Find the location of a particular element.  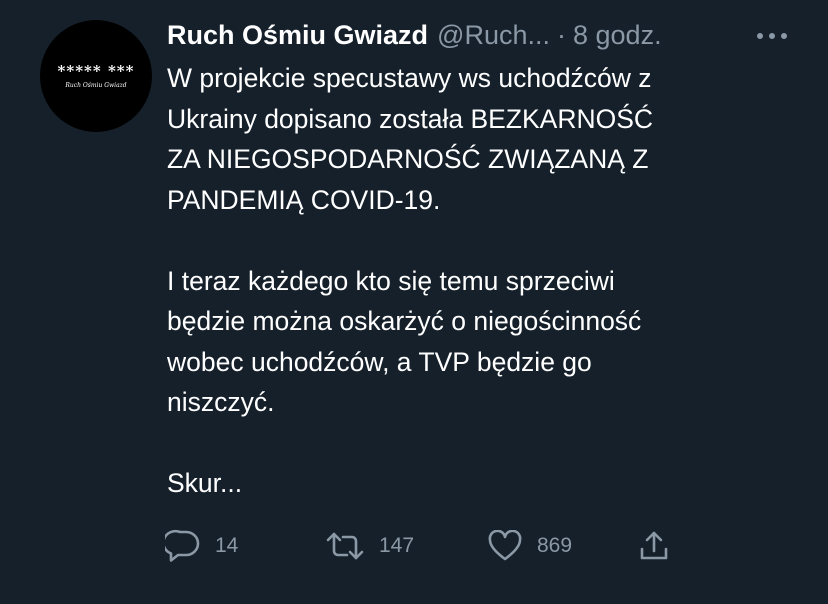

more-horizontal-icon is located at coordinates (772, 36).